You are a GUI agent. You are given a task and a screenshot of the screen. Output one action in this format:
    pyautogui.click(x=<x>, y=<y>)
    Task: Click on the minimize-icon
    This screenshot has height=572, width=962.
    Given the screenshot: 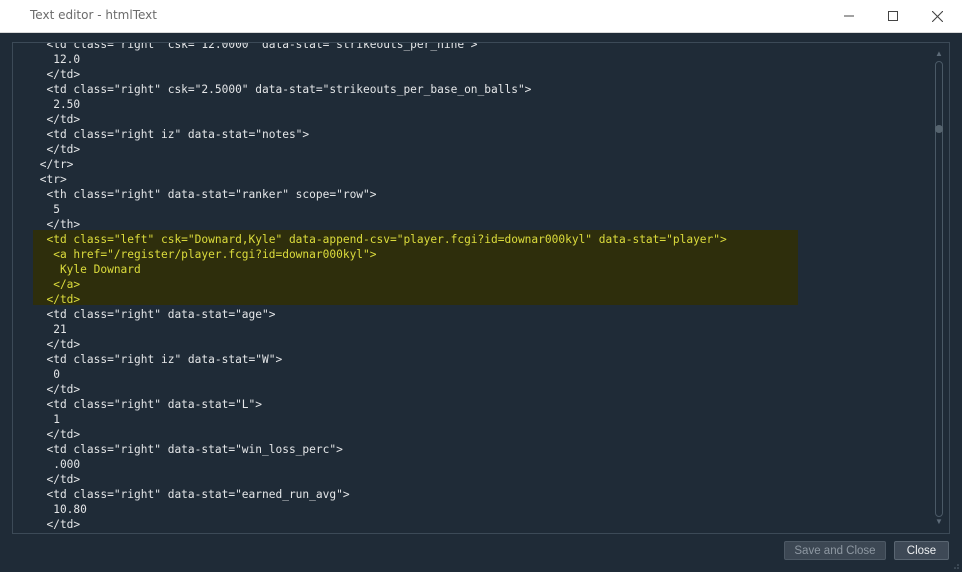 What is the action you would take?
    pyautogui.click(x=849, y=16)
    